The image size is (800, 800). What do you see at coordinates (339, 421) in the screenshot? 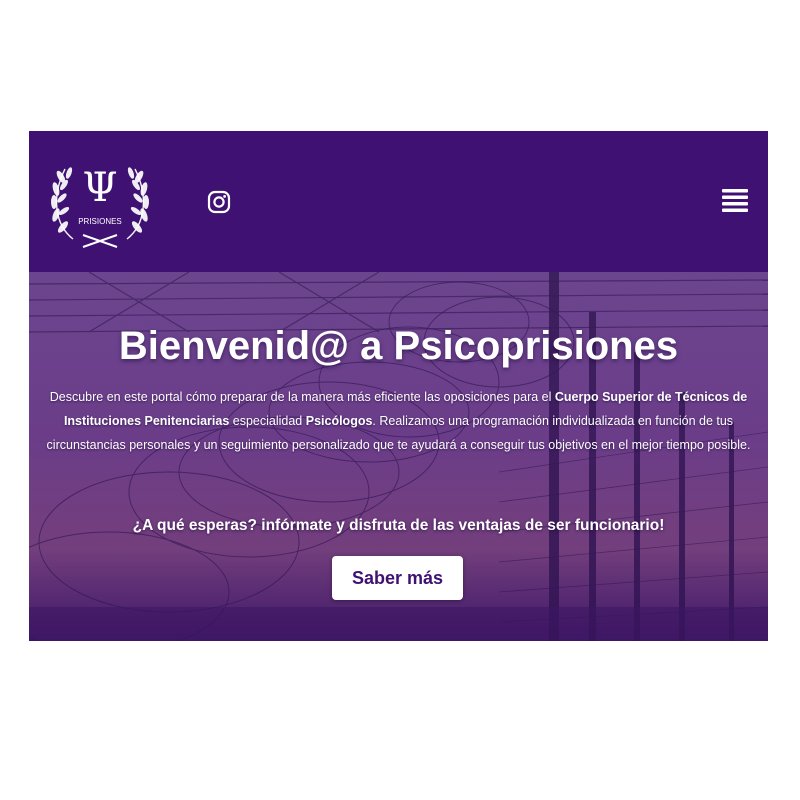
I see `hero-description-bold-psicologos: Psicólogos` at bounding box center [339, 421].